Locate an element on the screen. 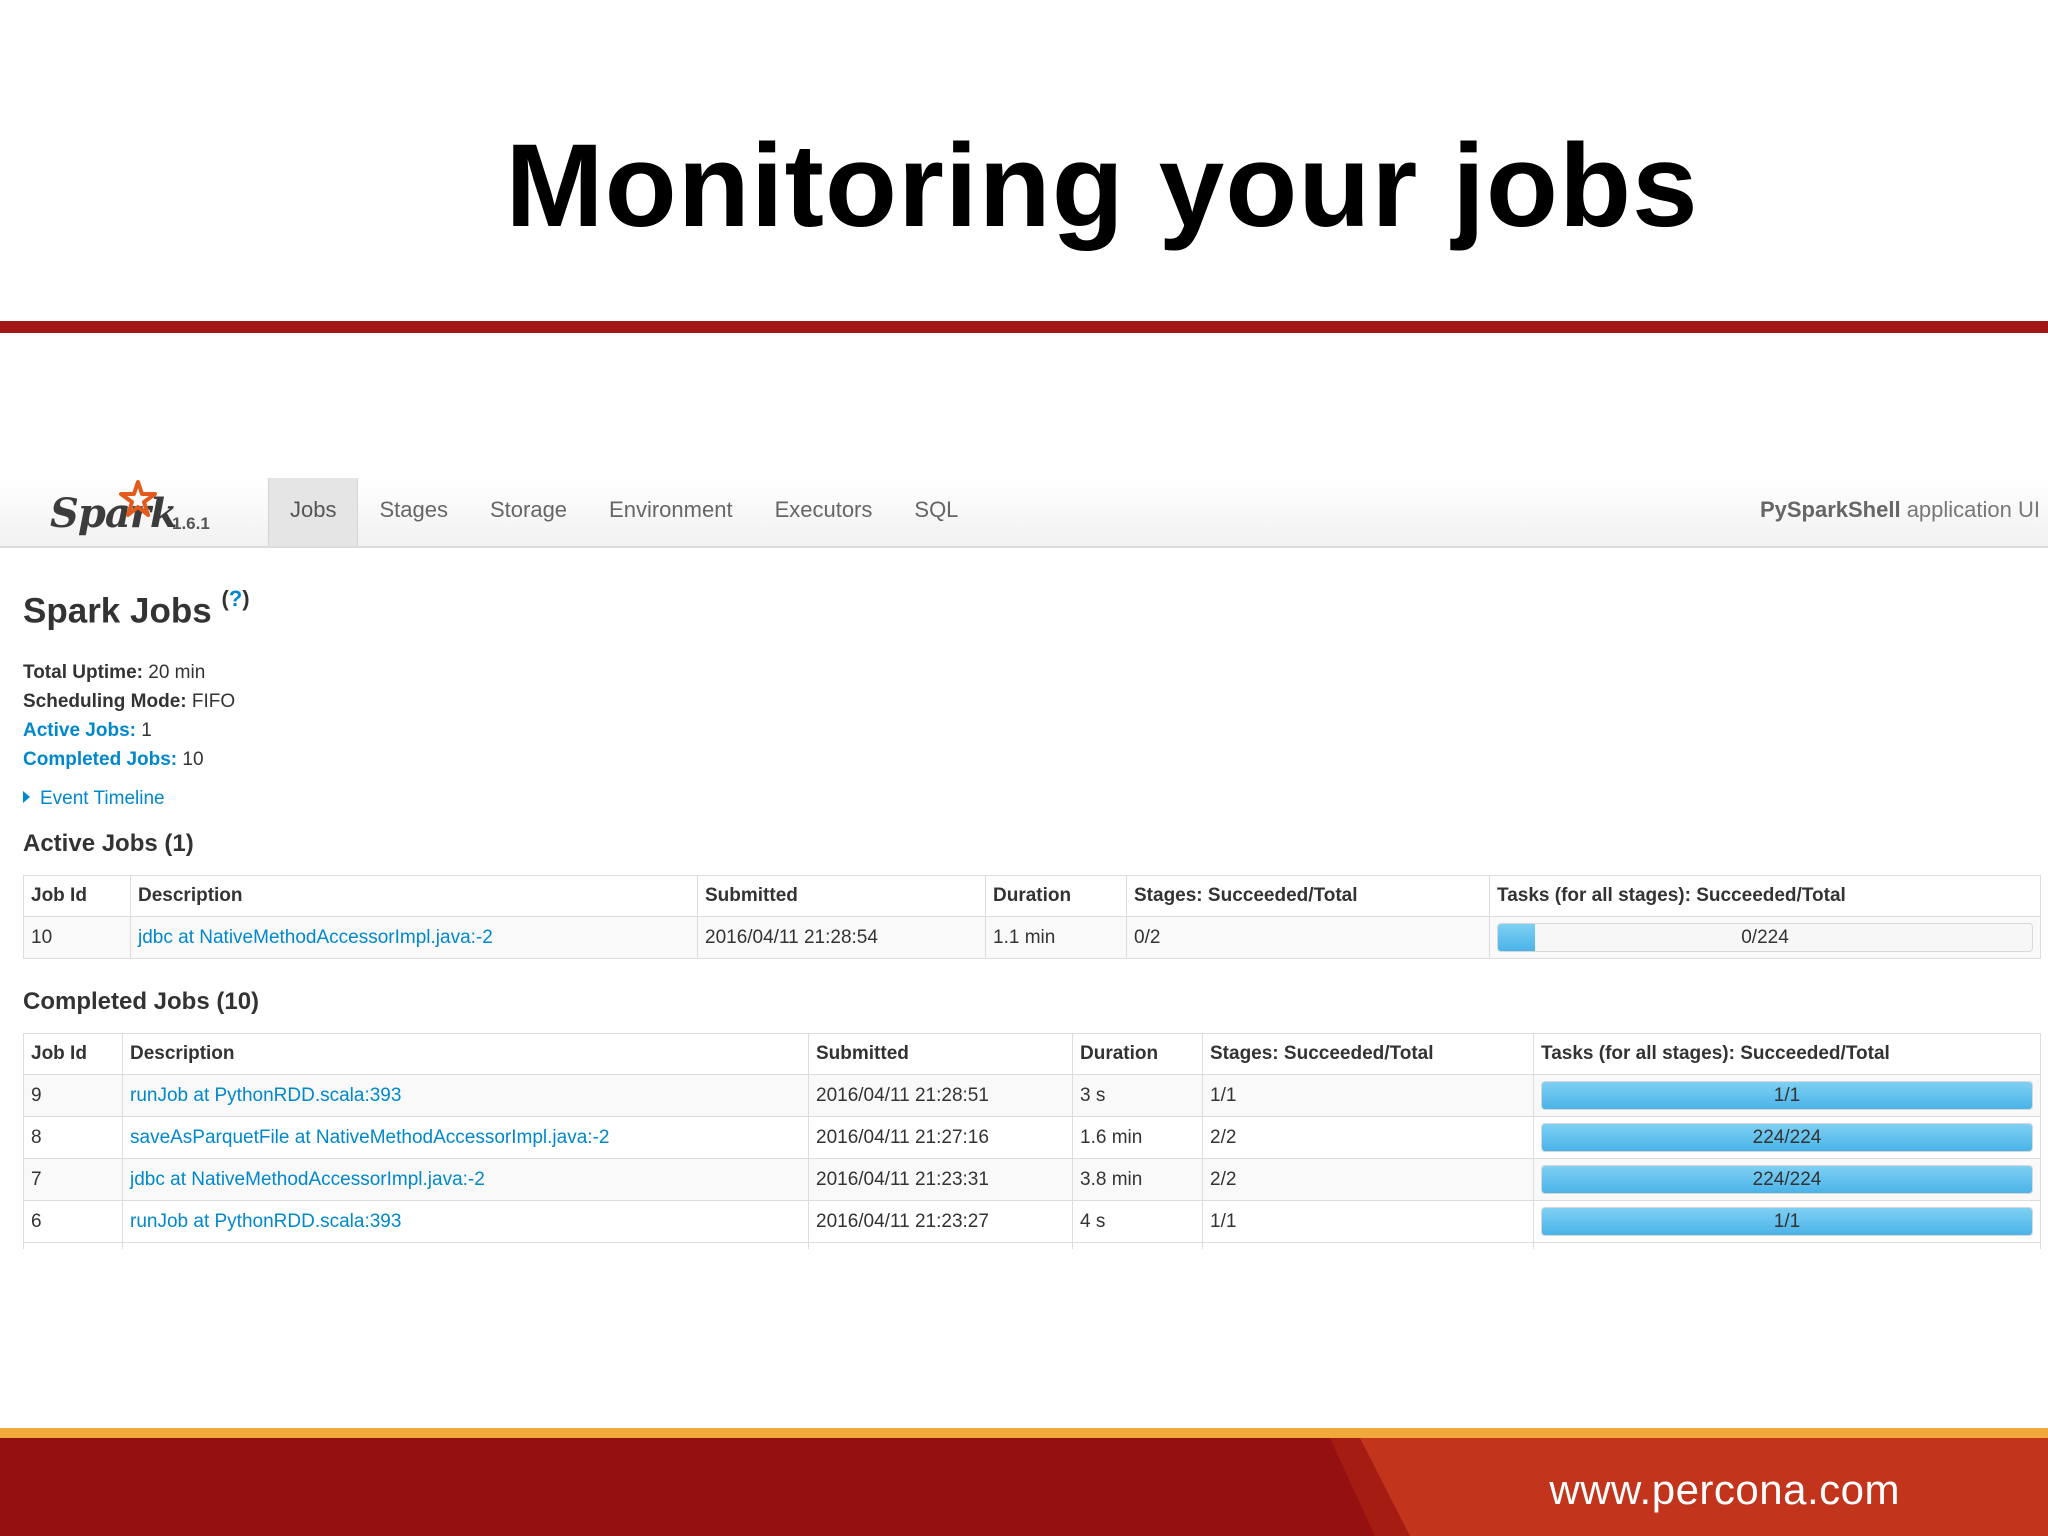  job-id-cell: 9 is located at coordinates (73, 1095).